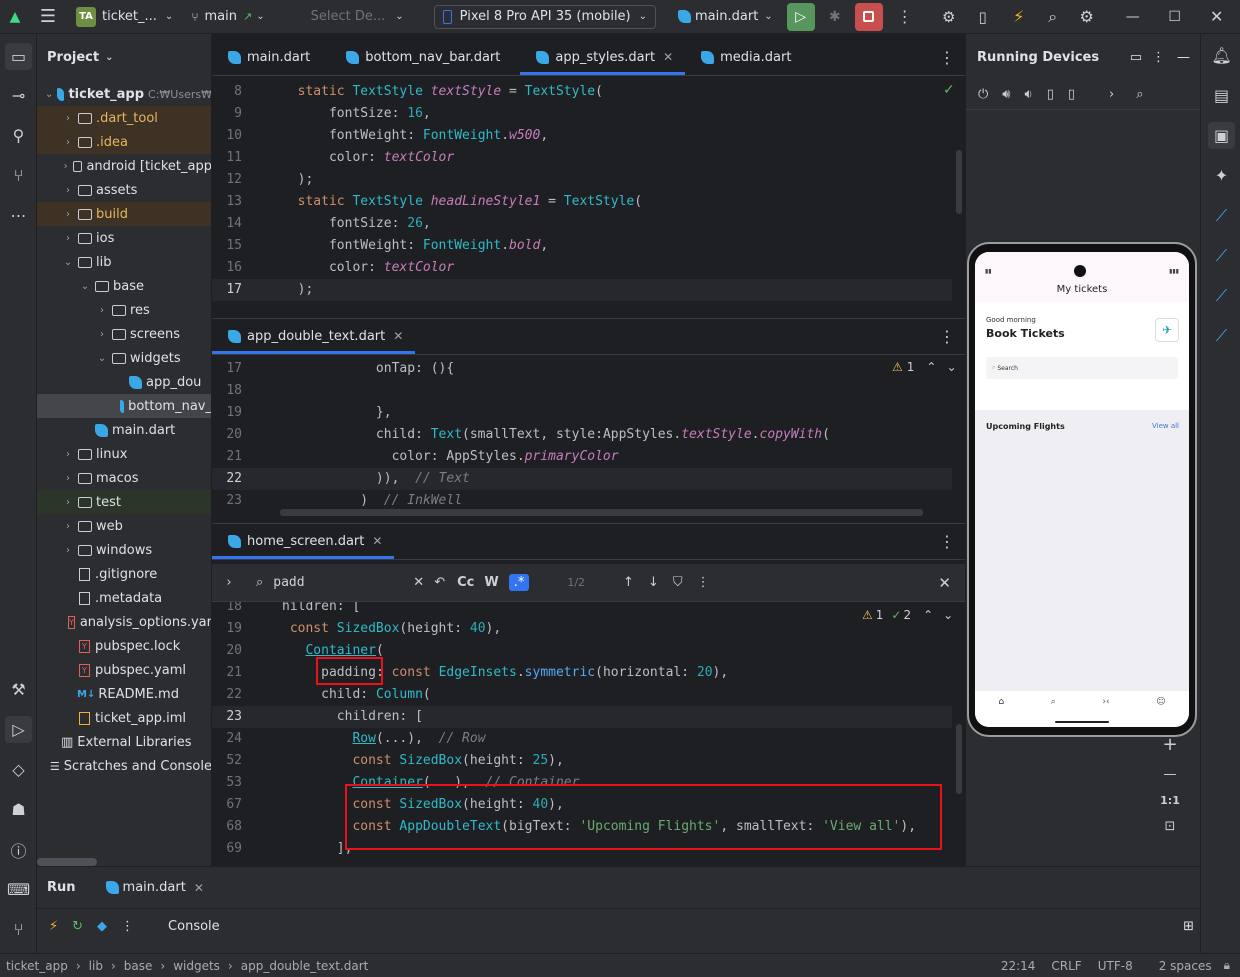 This screenshot has width=1240, height=977. What do you see at coordinates (582, 695) in the screenshot?
I see `code-line: 22 child: Column(` at bounding box center [582, 695].